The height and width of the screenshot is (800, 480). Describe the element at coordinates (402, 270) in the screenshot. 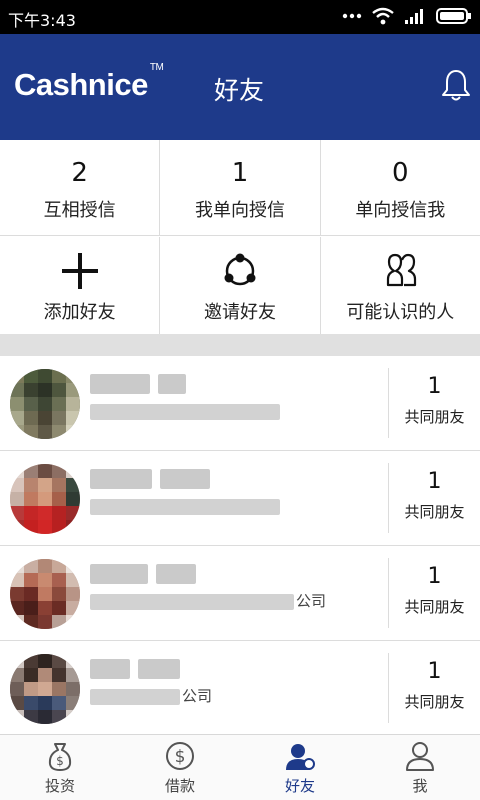

I see `people-icon` at that location.